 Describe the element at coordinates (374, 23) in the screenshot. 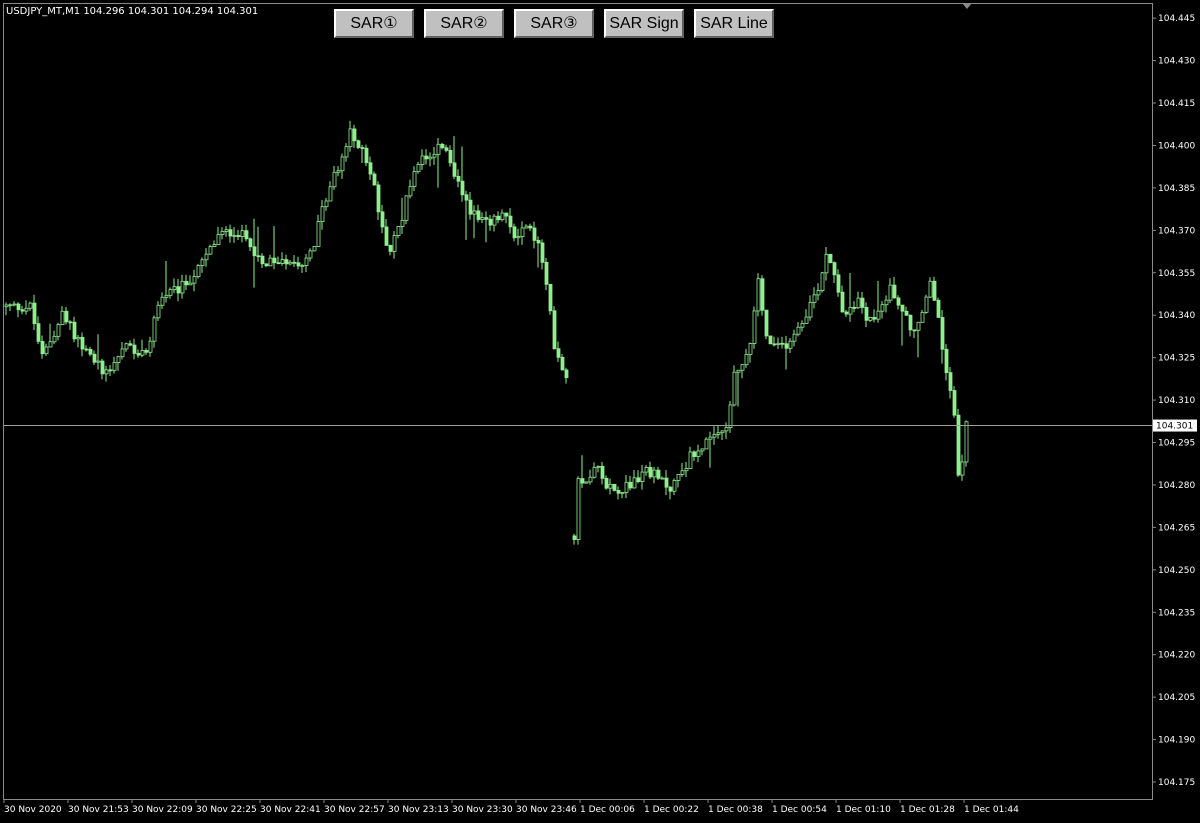

I see `sar1-button: SAR①` at that location.